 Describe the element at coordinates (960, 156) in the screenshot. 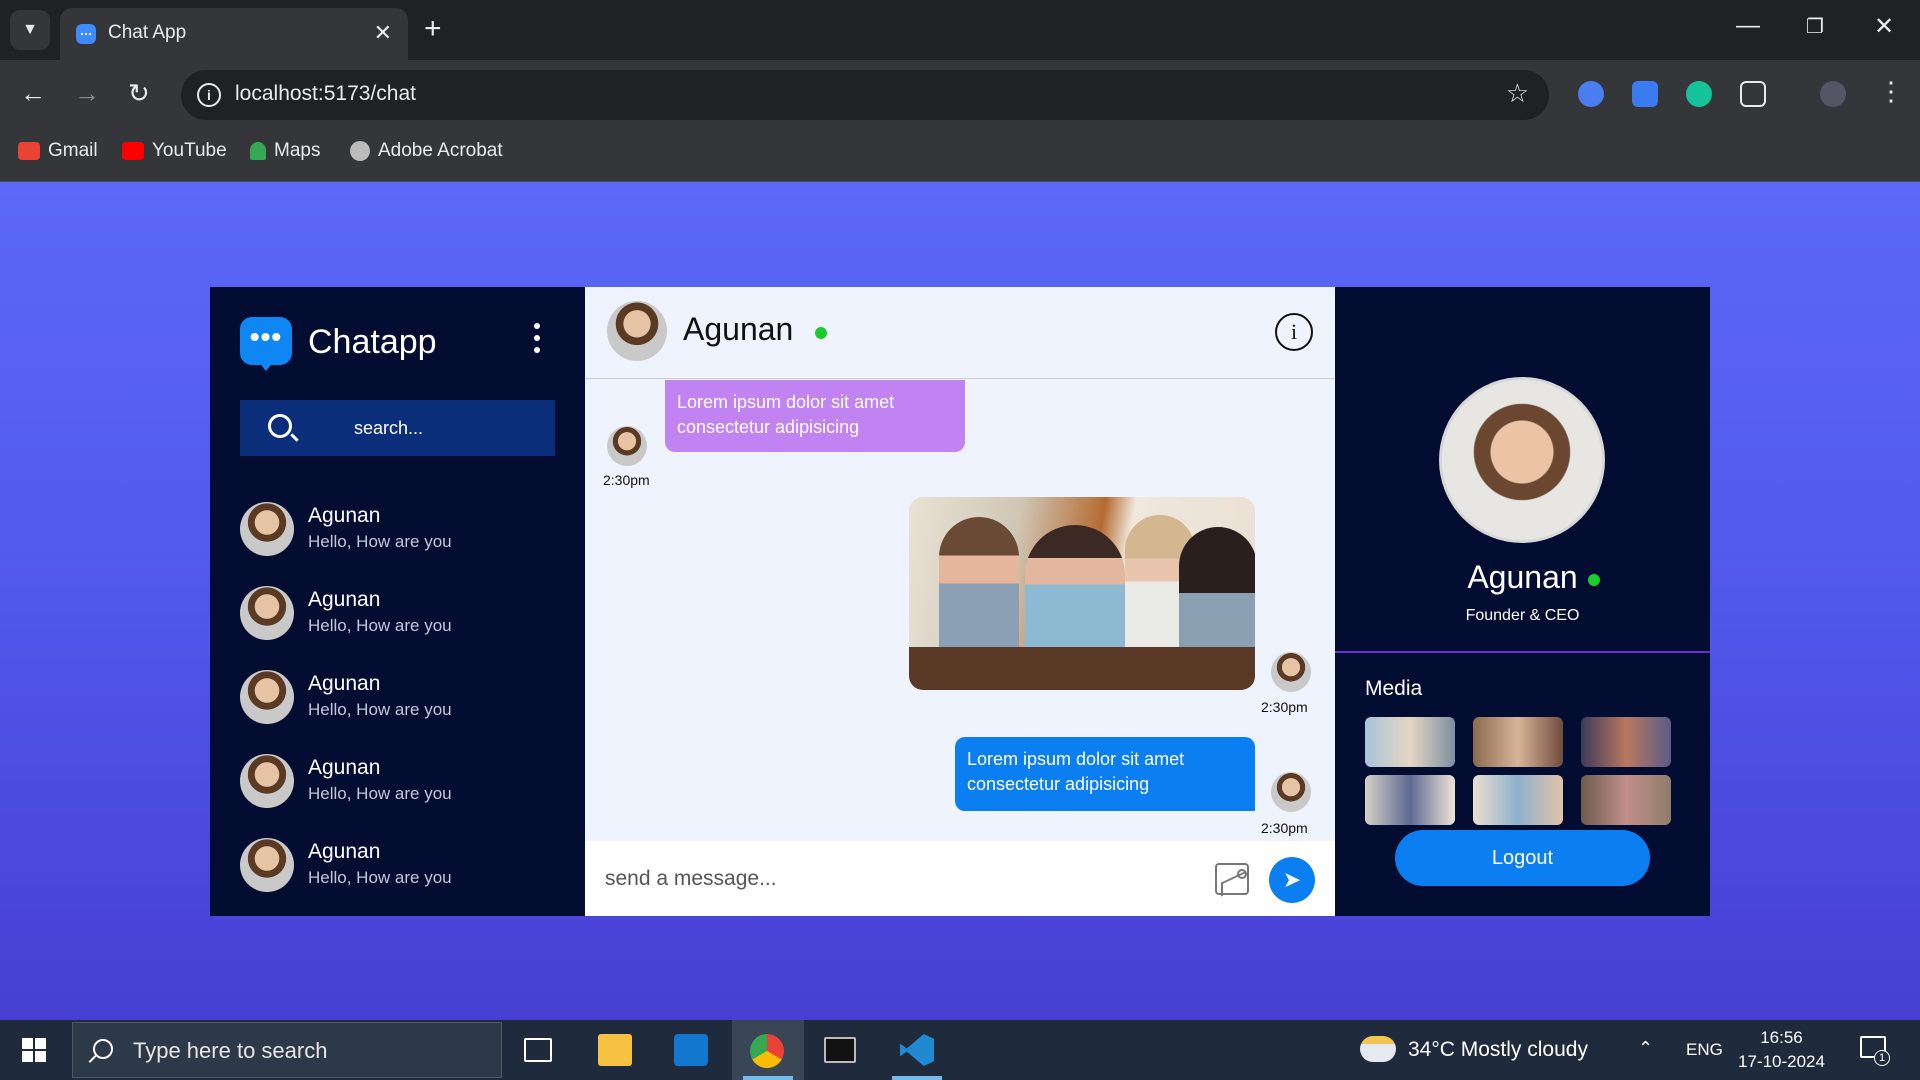

I see `bookmarks-bar: Gmail YouTube Maps Adobe Acrobat` at that location.